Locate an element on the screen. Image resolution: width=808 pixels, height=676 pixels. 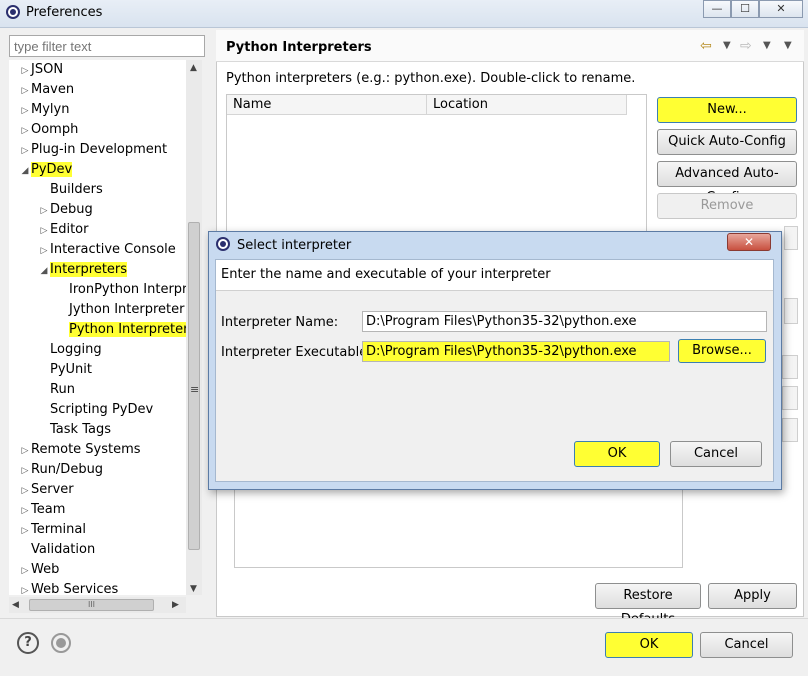
tree-item: Jython Interpreter is located at coordinates (120, 310).